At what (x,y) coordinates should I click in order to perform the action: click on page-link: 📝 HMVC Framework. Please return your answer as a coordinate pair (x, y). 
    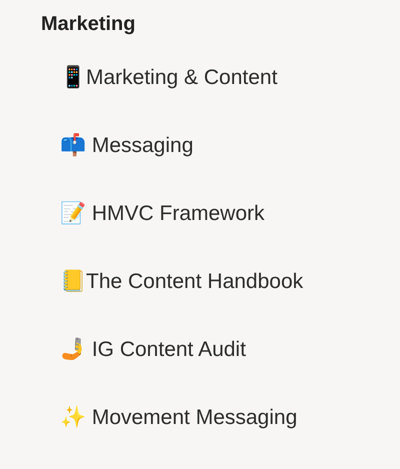
    Looking at the image, I should click on (162, 214).